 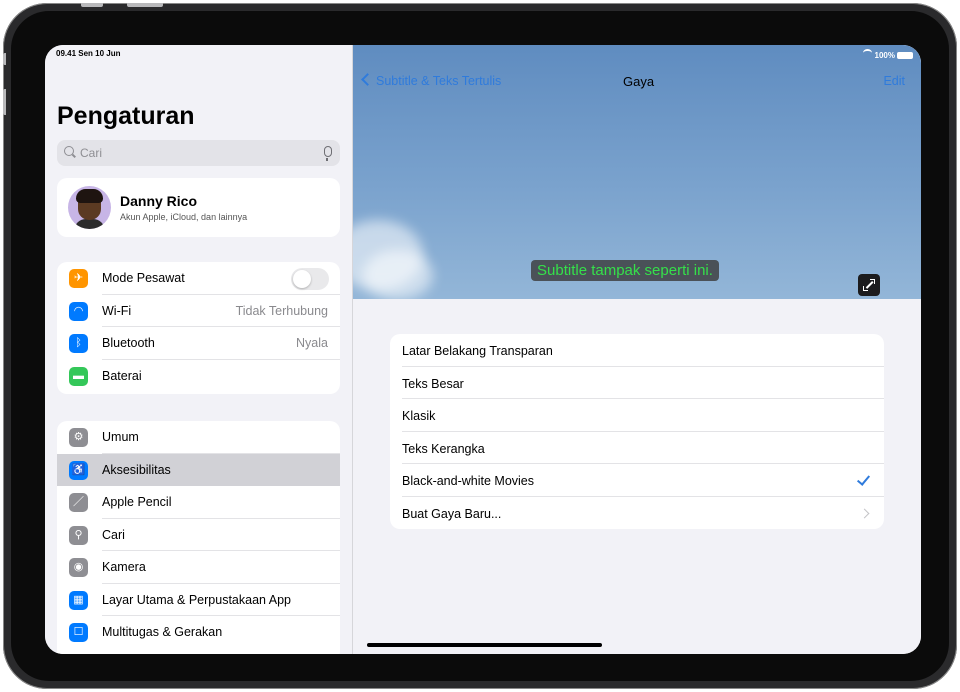 What do you see at coordinates (78, 278) in the screenshot?
I see `airplane-icon: ✈` at bounding box center [78, 278].